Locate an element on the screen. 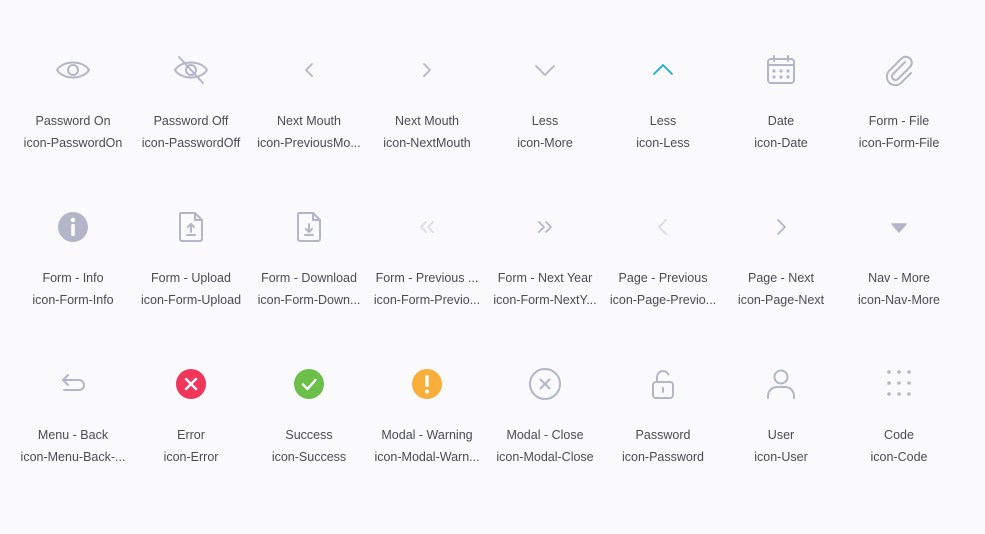  page-next-icon is located at coordinates (781, 227).